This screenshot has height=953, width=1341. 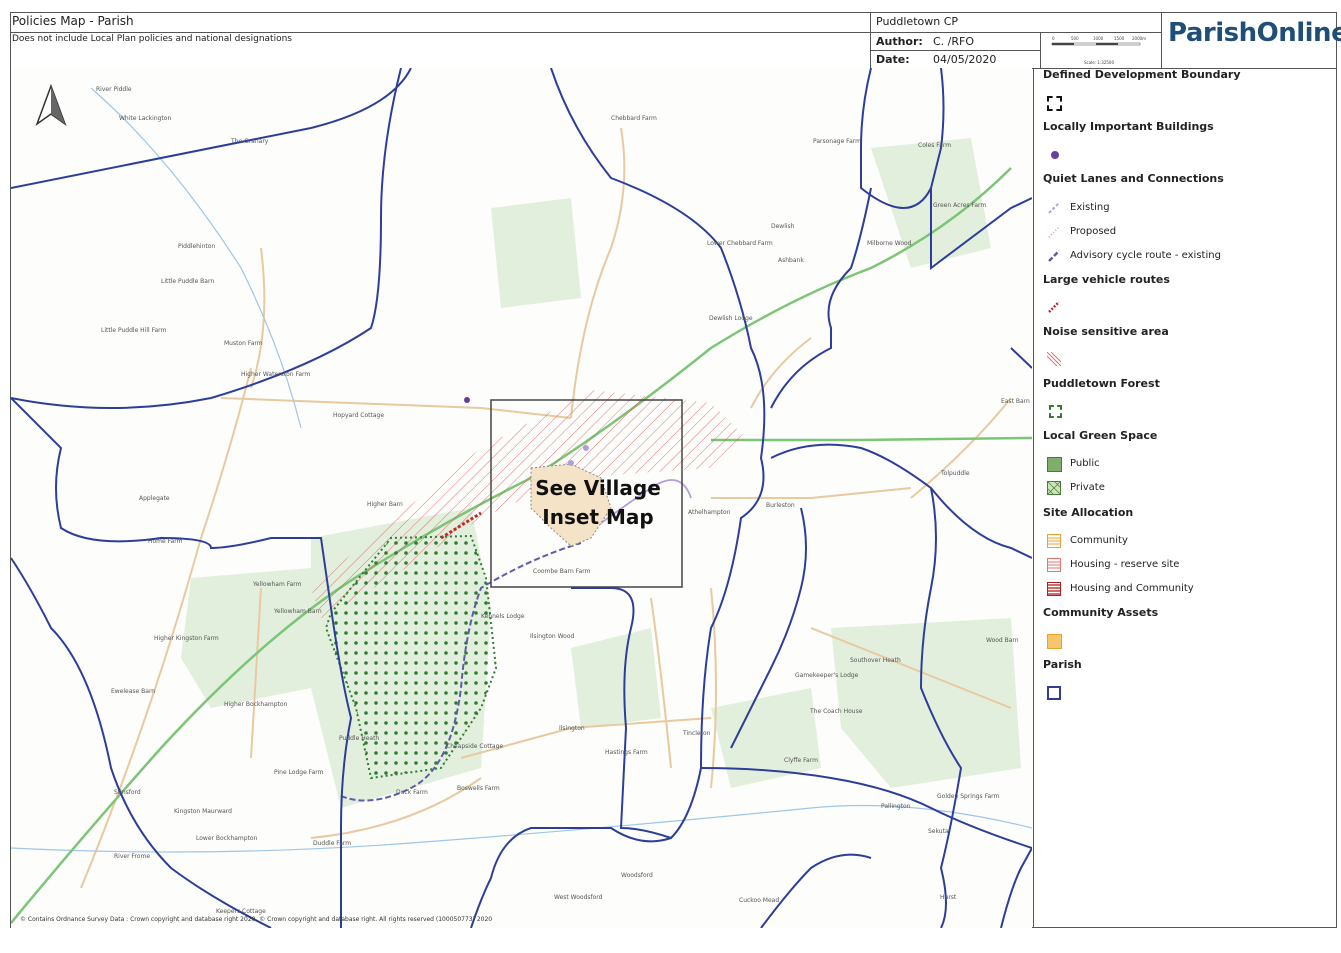 What do you see at coordinates (275, 374) in the screenshot?
I see `label-higher-waterston: Higher Waterston Farm` at bounding box center [275, 374].